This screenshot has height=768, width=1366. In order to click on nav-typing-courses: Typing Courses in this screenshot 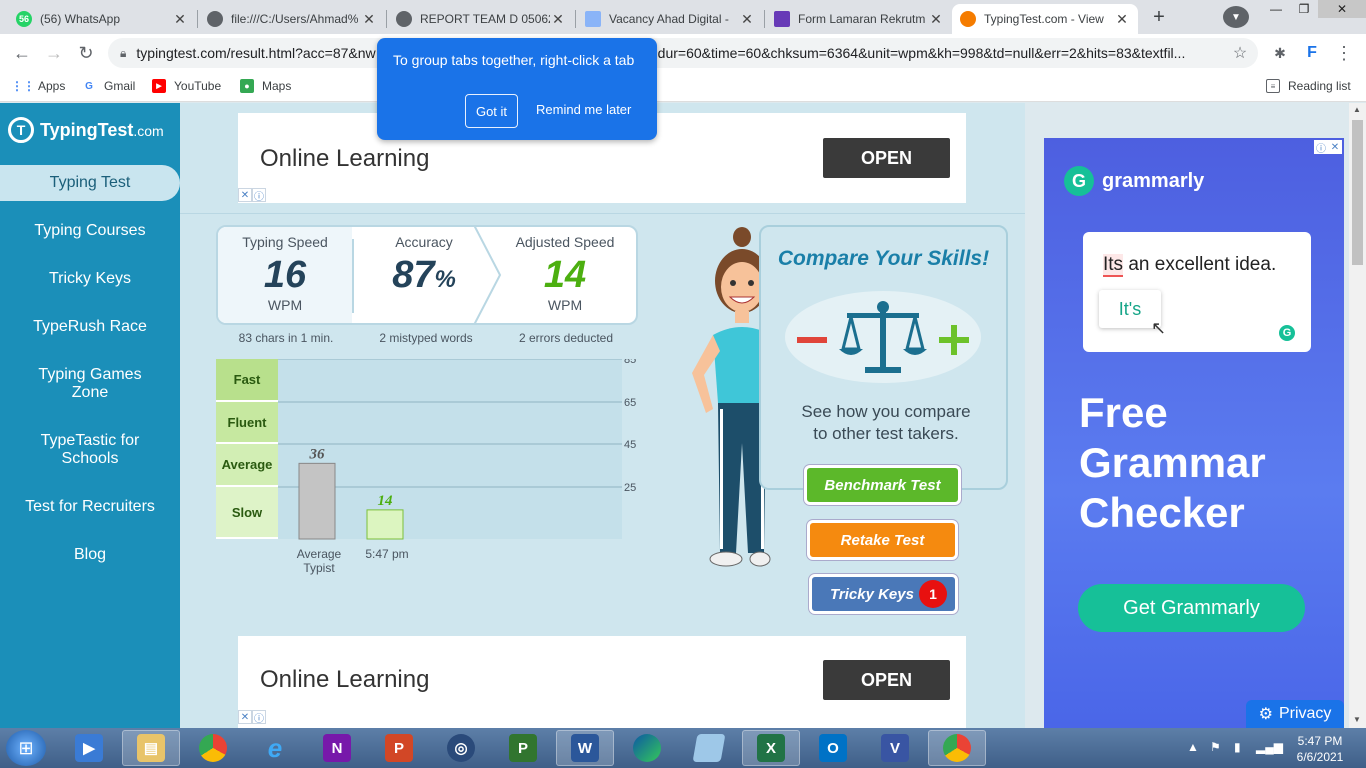, I will do `click(90, 231)`.